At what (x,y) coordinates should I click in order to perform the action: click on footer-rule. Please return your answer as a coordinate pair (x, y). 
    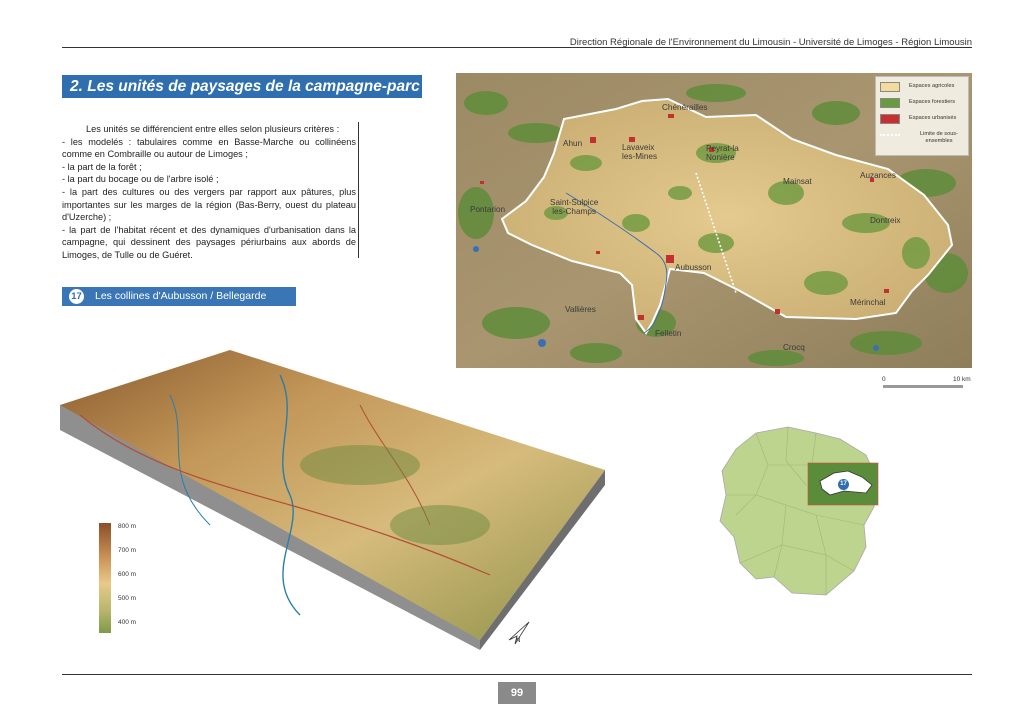
    Looking at the image, I should click on (517, 674).